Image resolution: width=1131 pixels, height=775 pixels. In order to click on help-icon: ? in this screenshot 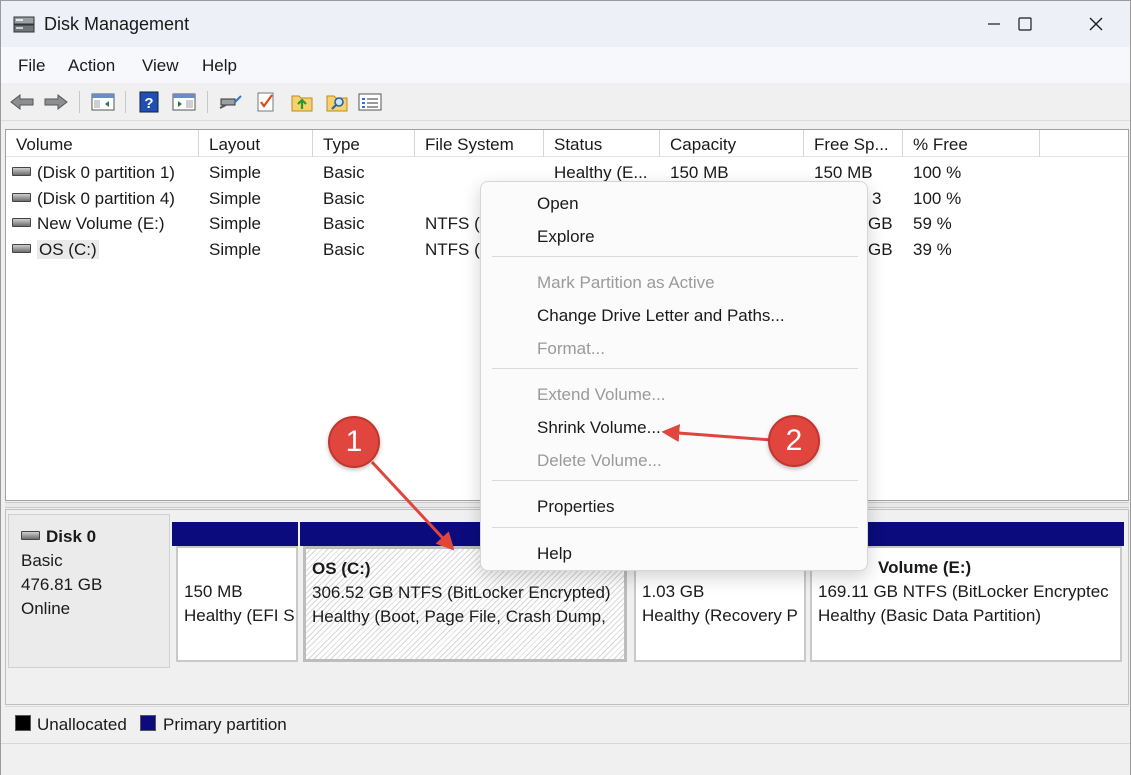, I will do `click(149, 102)`.